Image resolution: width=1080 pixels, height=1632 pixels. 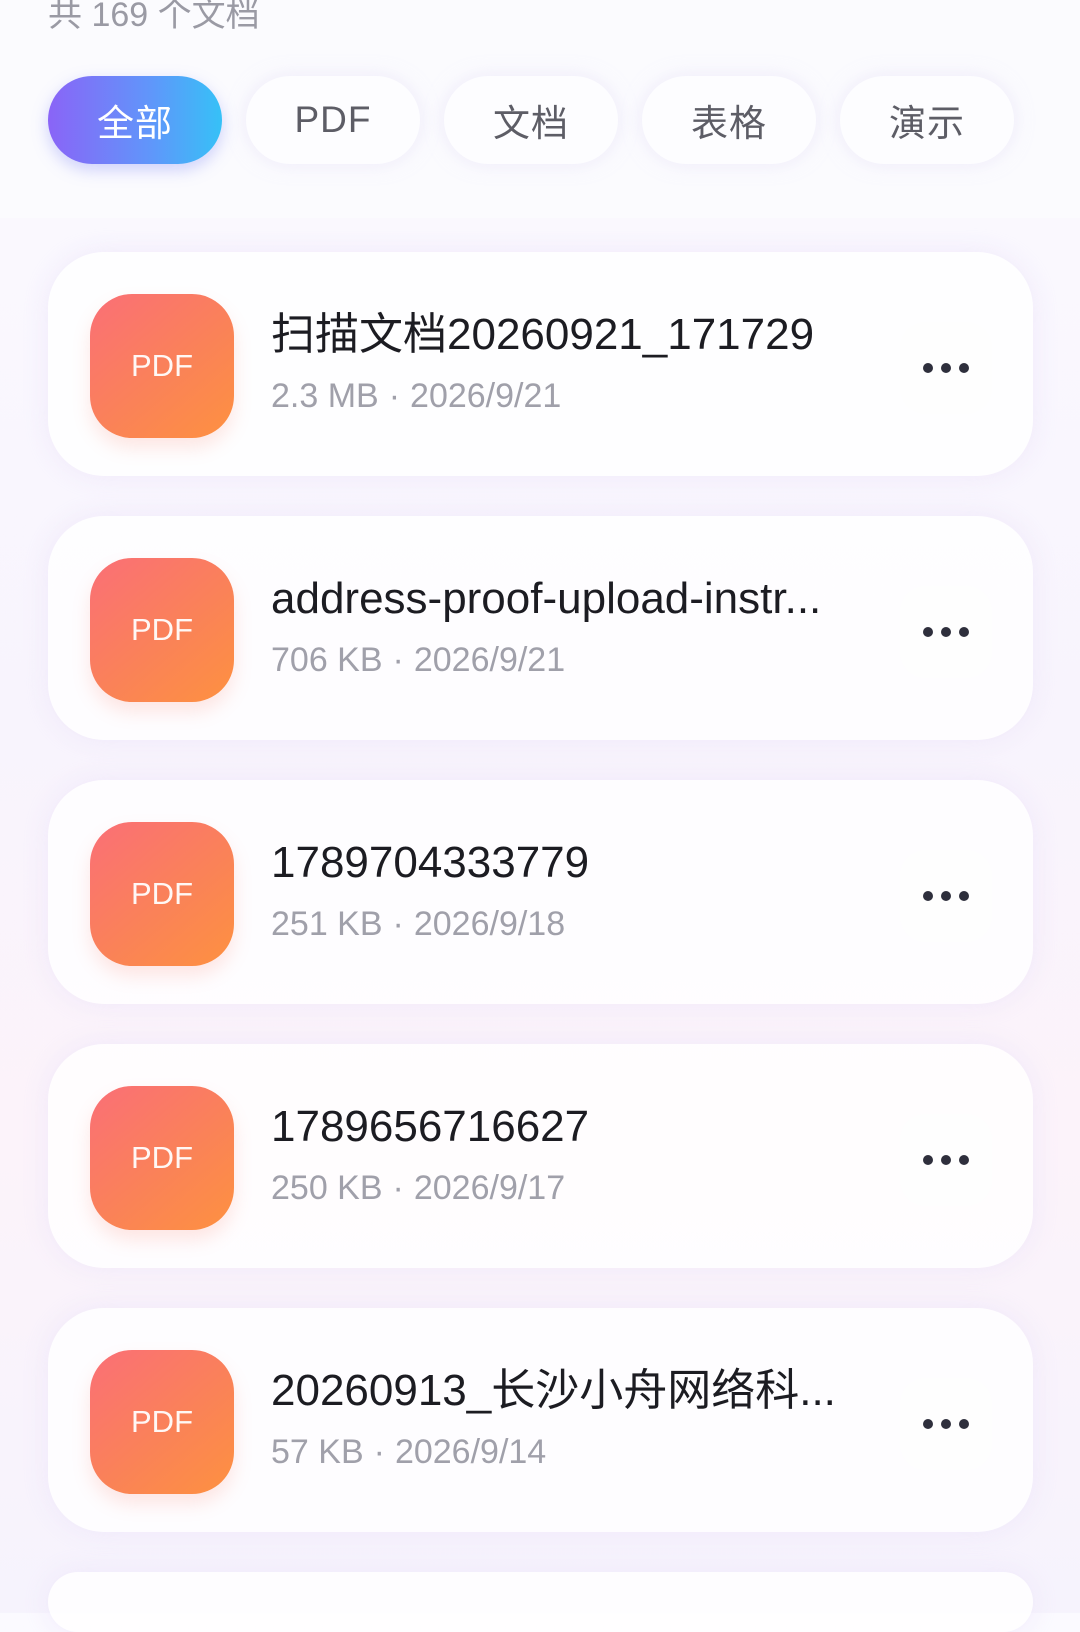 What do you see at coordinates (154, 17) in the screenshot?
I see `document-count: 共 169 个文档` at bounding box center [154, 17].